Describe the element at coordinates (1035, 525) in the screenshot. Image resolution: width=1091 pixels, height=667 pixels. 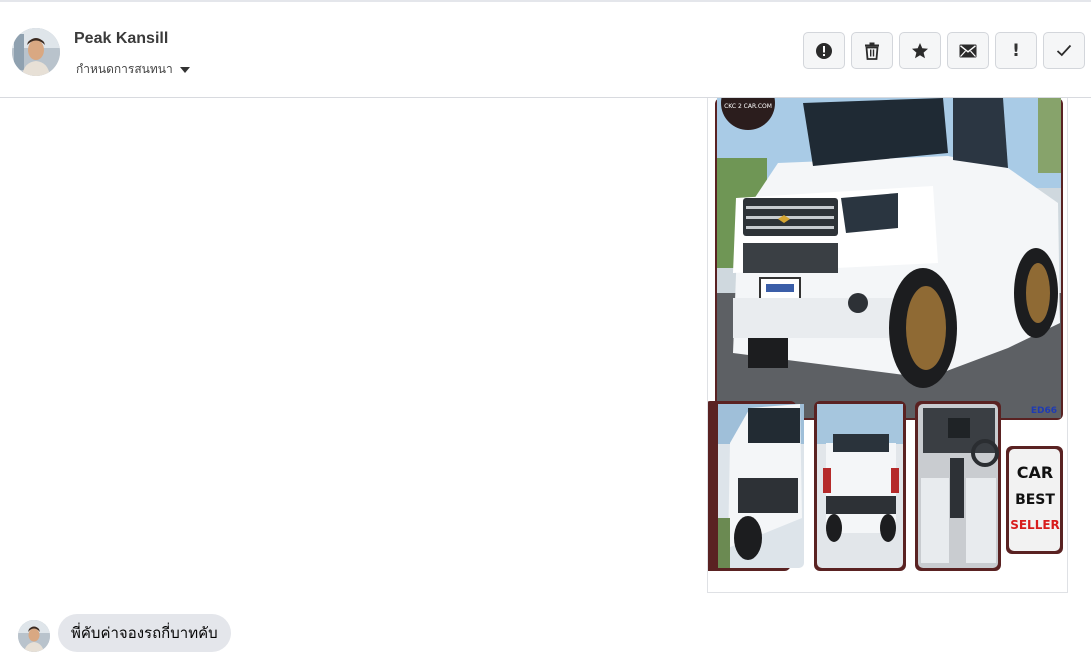
I see `badge-seller-text: SELLER` at that location.